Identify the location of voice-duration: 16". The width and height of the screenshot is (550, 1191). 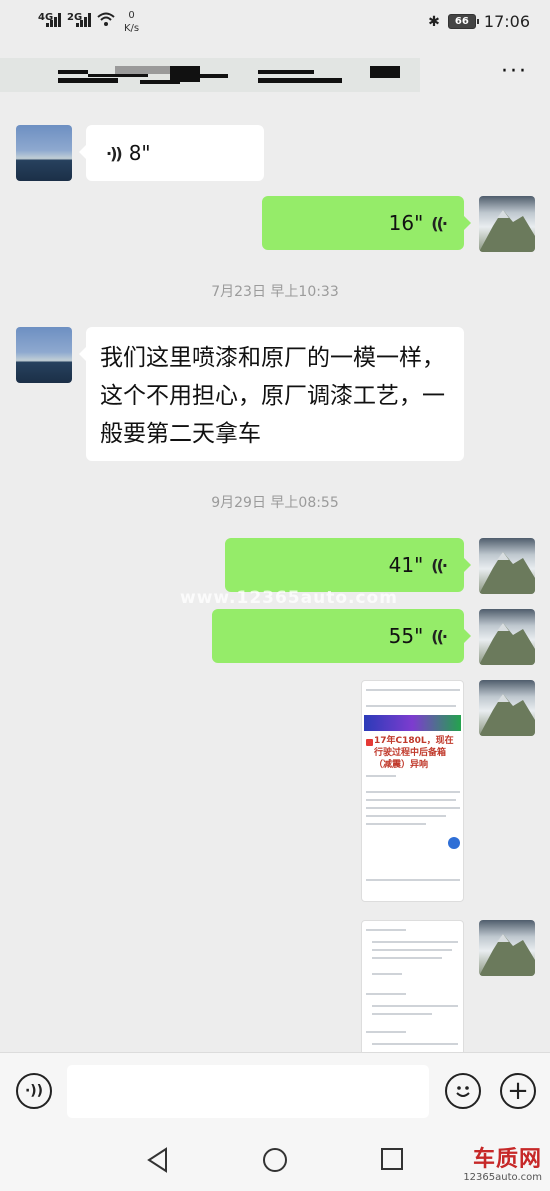
(406, 223).